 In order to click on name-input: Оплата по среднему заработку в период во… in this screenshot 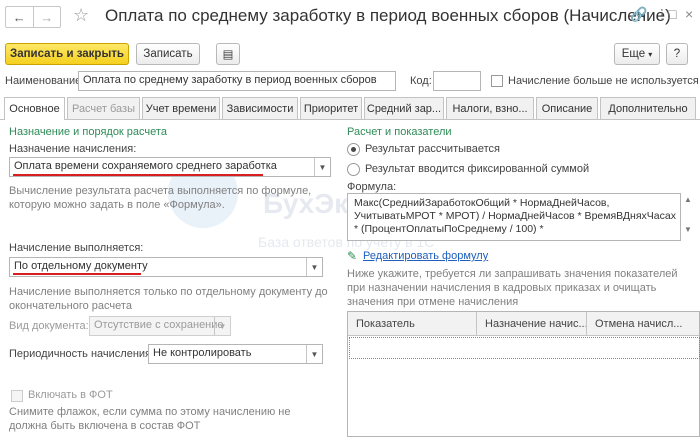, I will do `click(237, 81)`.